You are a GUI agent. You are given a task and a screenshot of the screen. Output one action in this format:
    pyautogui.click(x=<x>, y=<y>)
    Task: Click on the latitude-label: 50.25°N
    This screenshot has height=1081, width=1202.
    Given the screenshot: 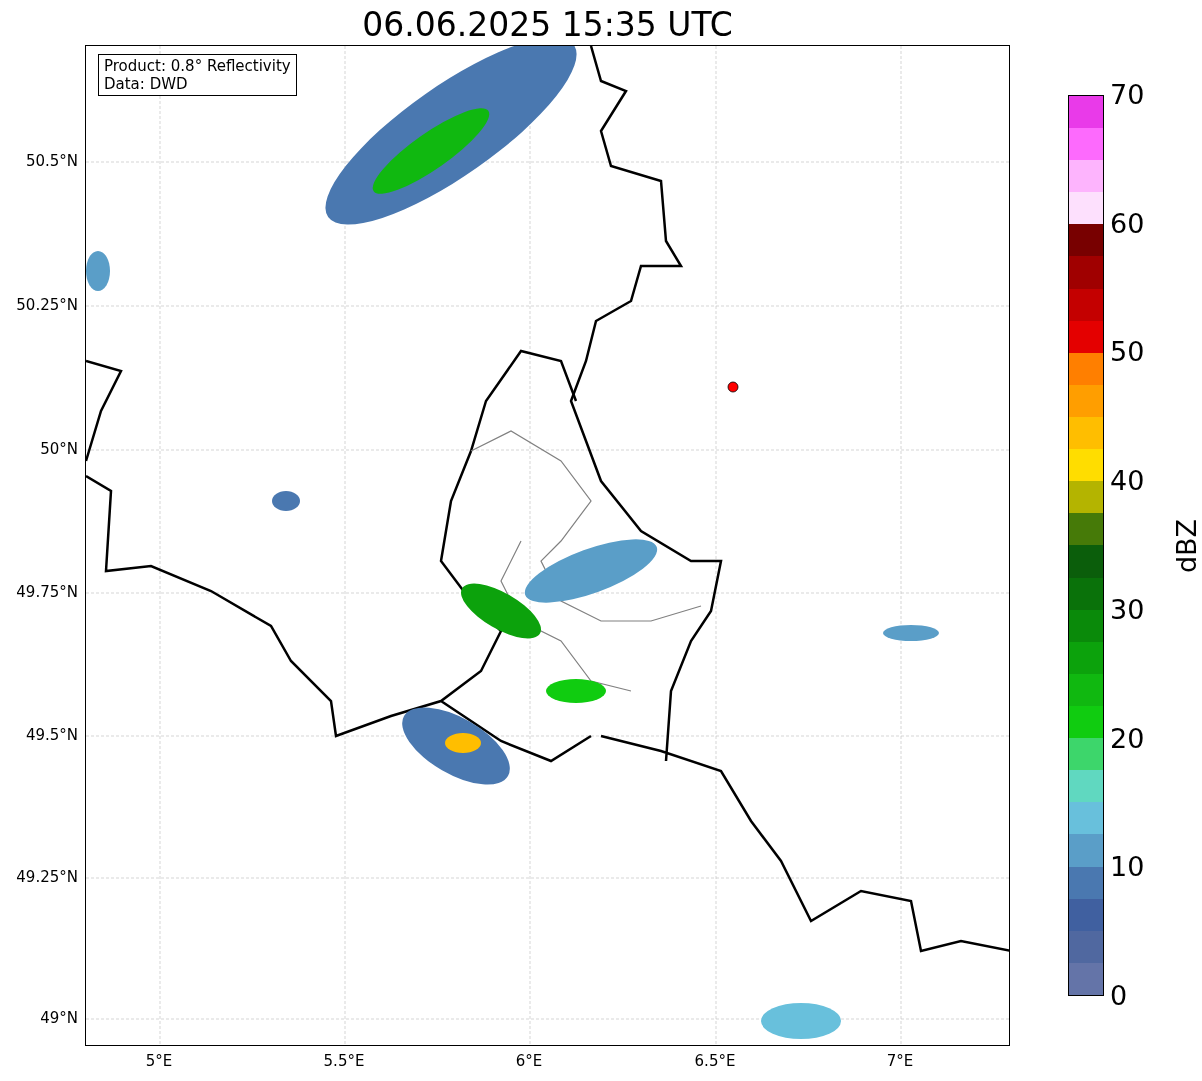 What is the action you would take?
    pyautogui.click(x=47, y=305)
    